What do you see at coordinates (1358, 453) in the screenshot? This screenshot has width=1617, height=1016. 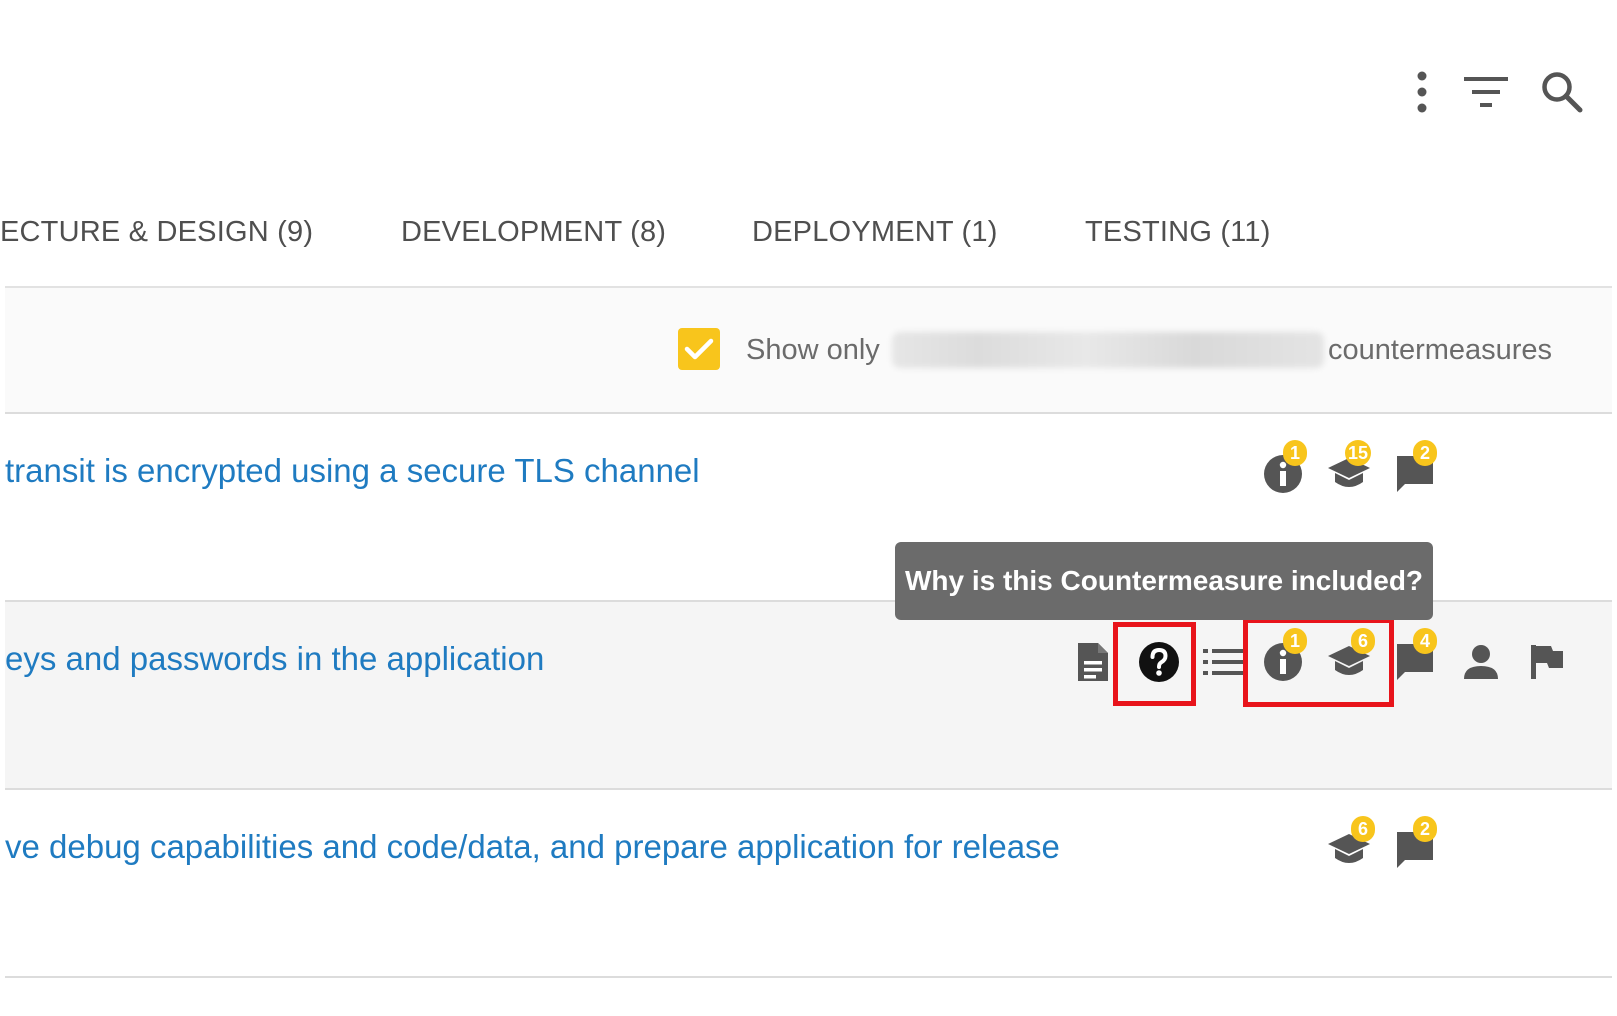 I see `training-count-badge: 15` at bounding box center [1358, 453].